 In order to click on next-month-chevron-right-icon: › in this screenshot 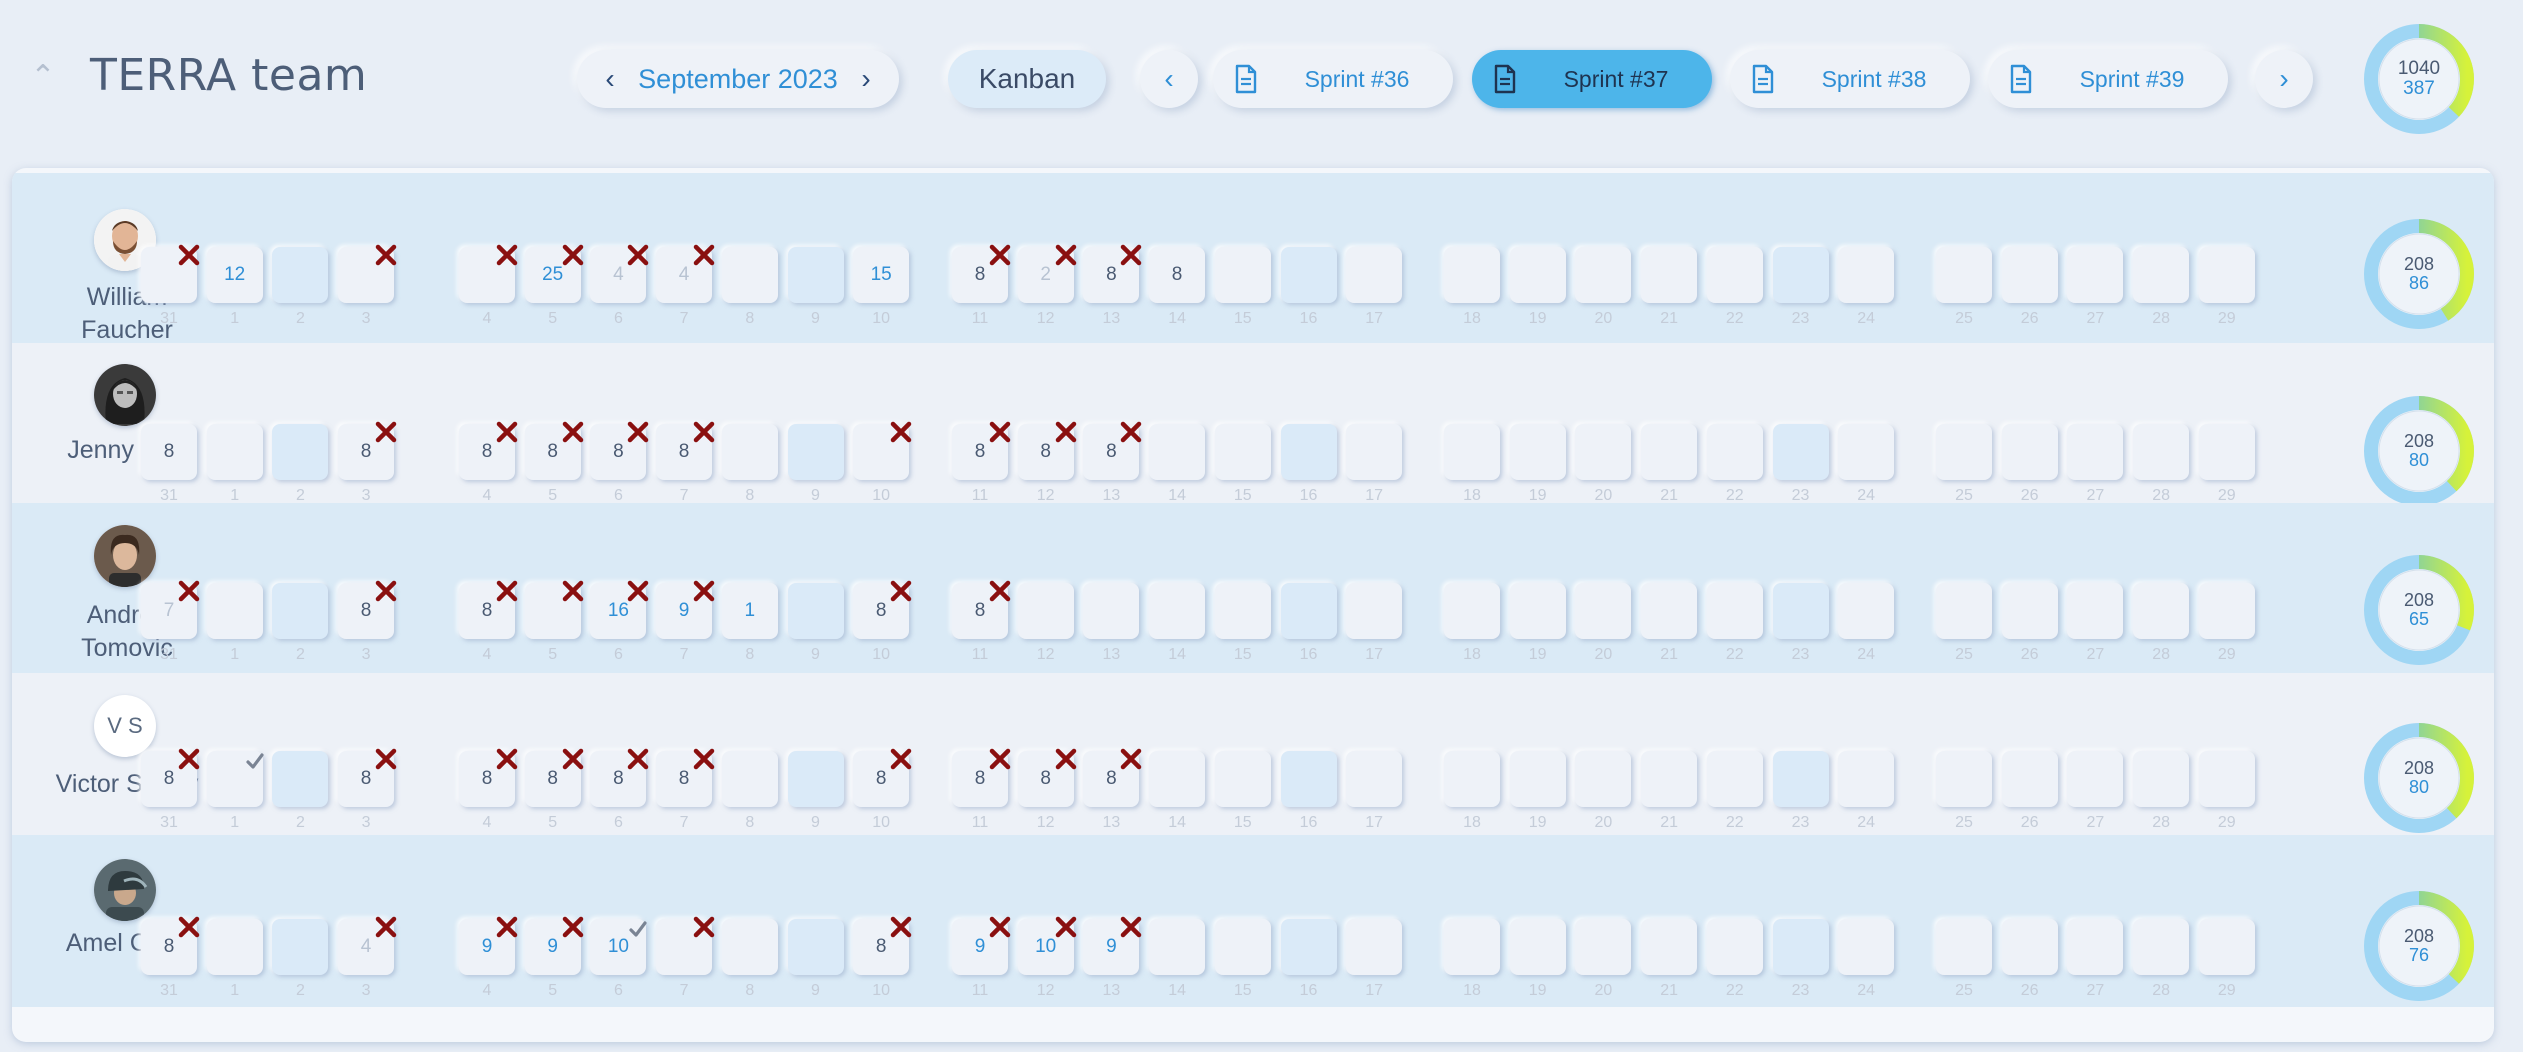, I will do `click(866, 79)`.